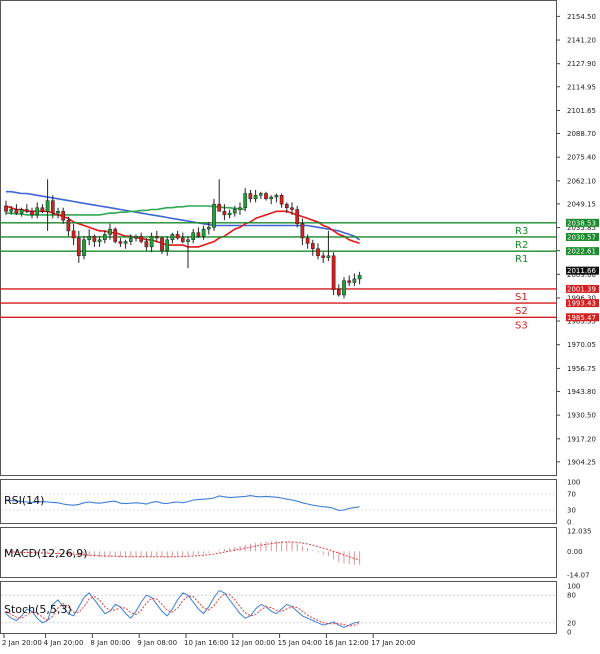  Describe the element at coordinates (46, 553) in the screenshot. I see `macd-label: MACD(12,26,9)` at that location.